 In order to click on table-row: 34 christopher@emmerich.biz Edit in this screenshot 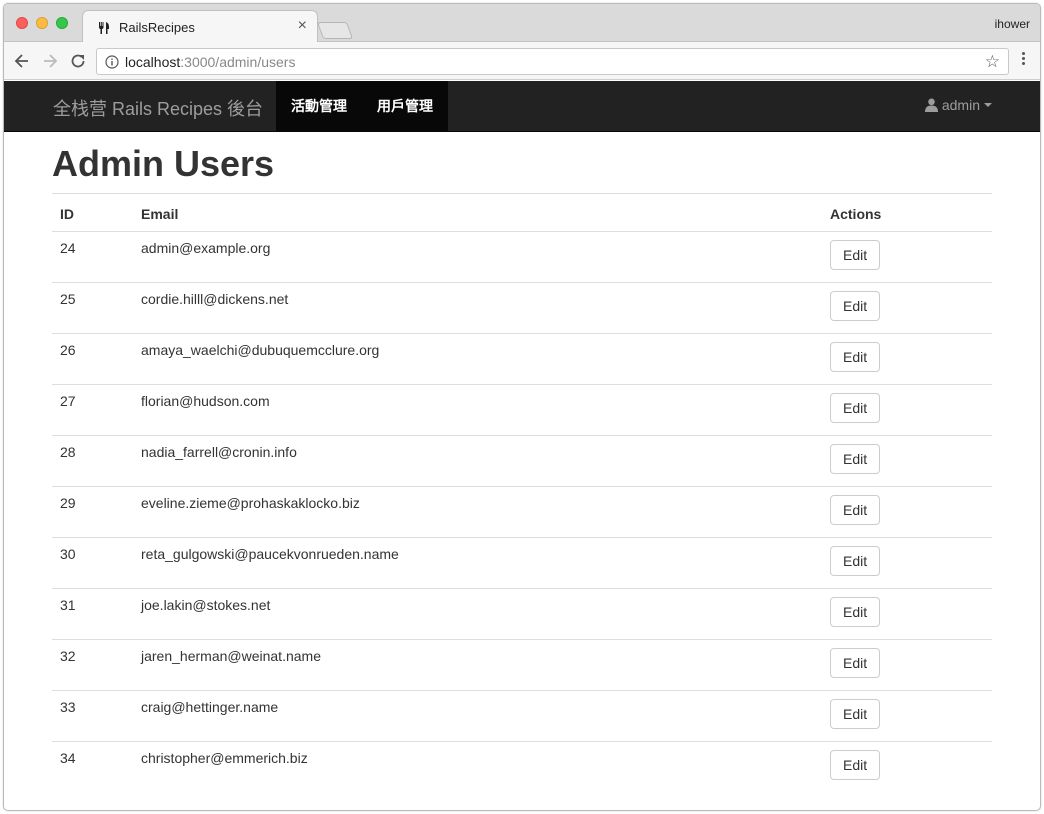, I will do `click(522, 767)`.